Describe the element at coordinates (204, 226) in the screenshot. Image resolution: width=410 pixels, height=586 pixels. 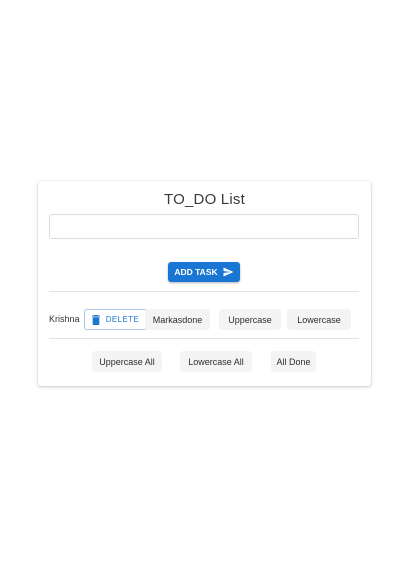
I see `task-input` at that location.